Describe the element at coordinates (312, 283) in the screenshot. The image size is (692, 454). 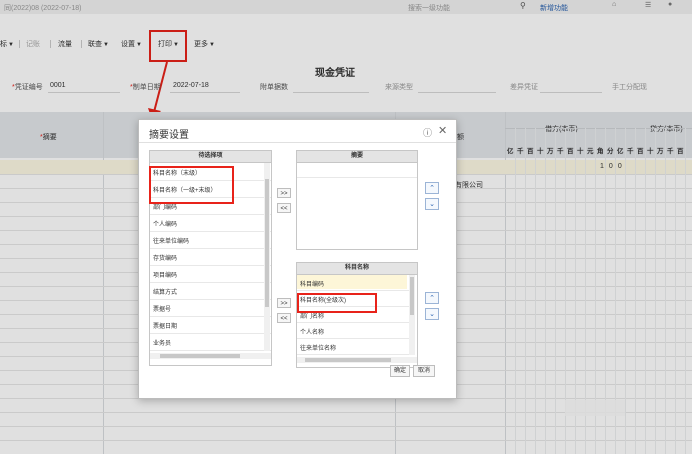
I see `subject-item: 科目编码` at that location.